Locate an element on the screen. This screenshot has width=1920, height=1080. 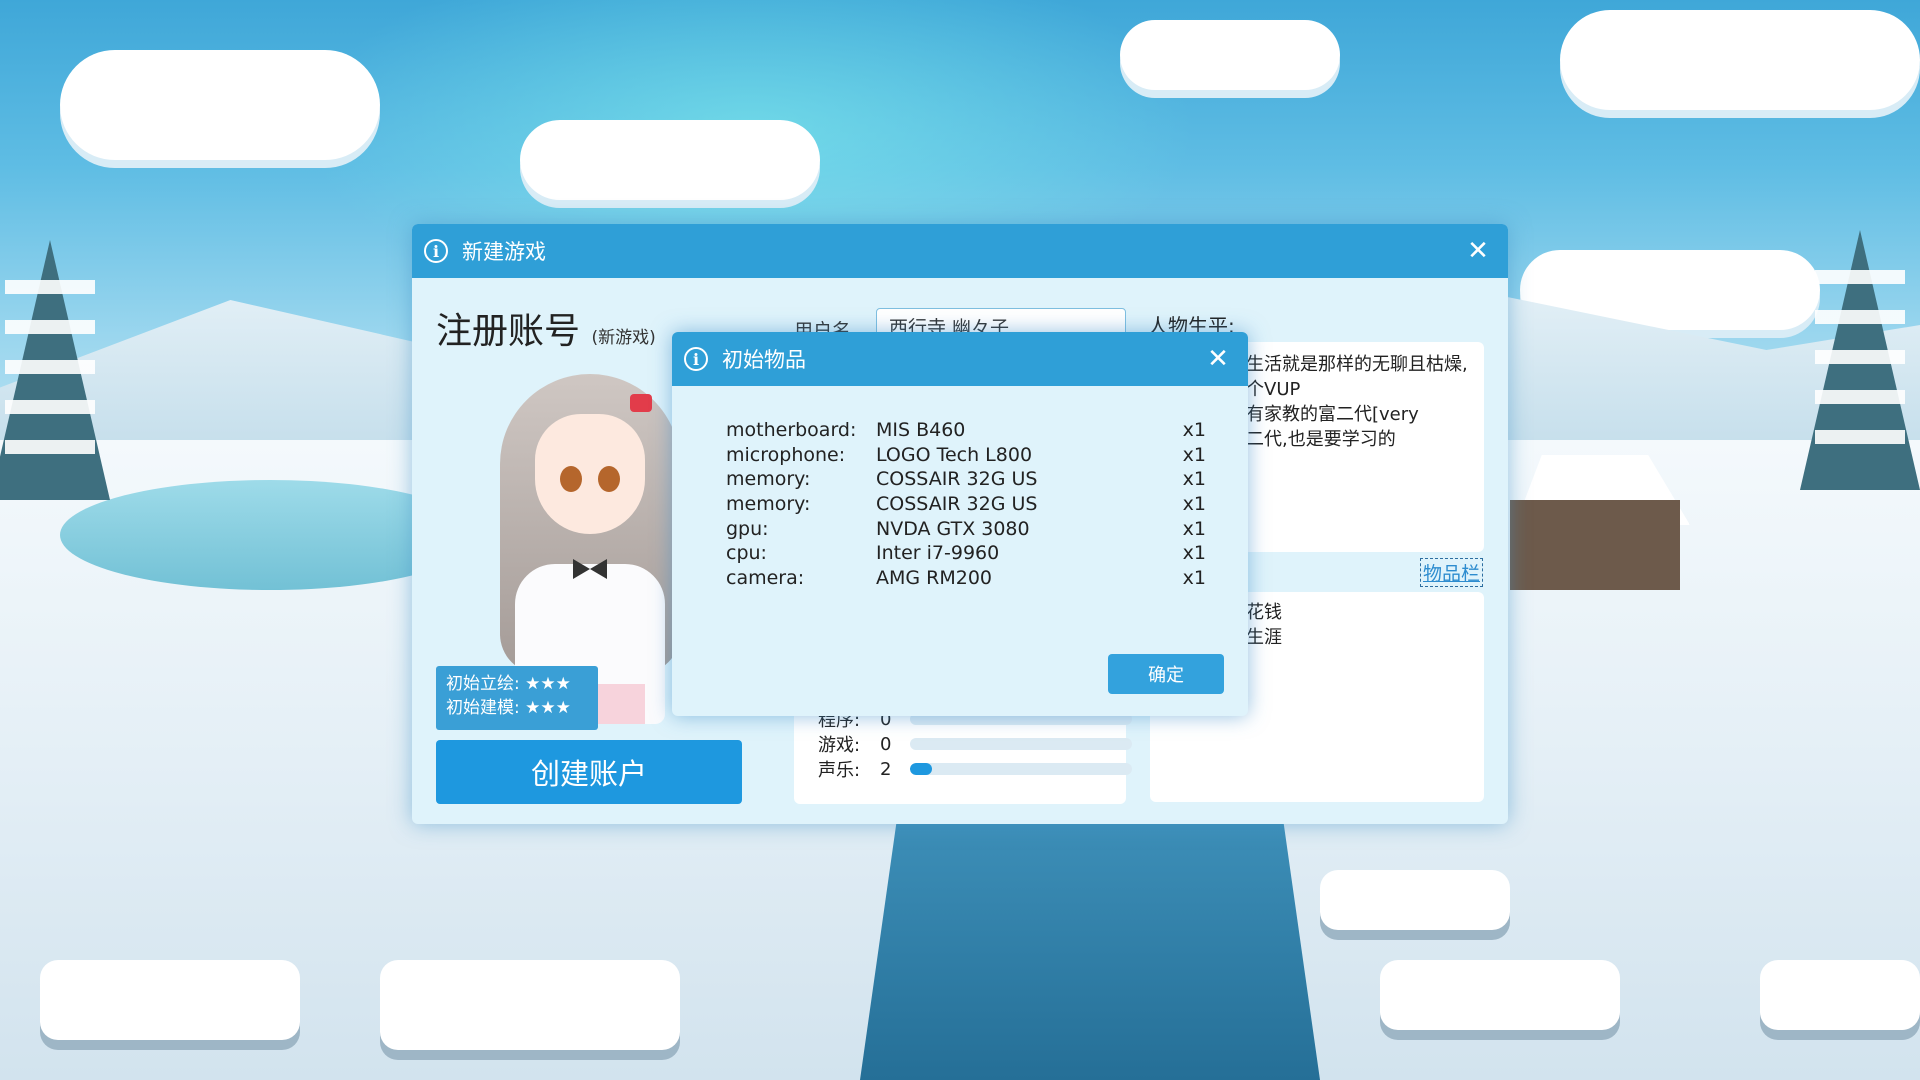
create-account-button: 创建账户 is located at coordinates (589, 772).